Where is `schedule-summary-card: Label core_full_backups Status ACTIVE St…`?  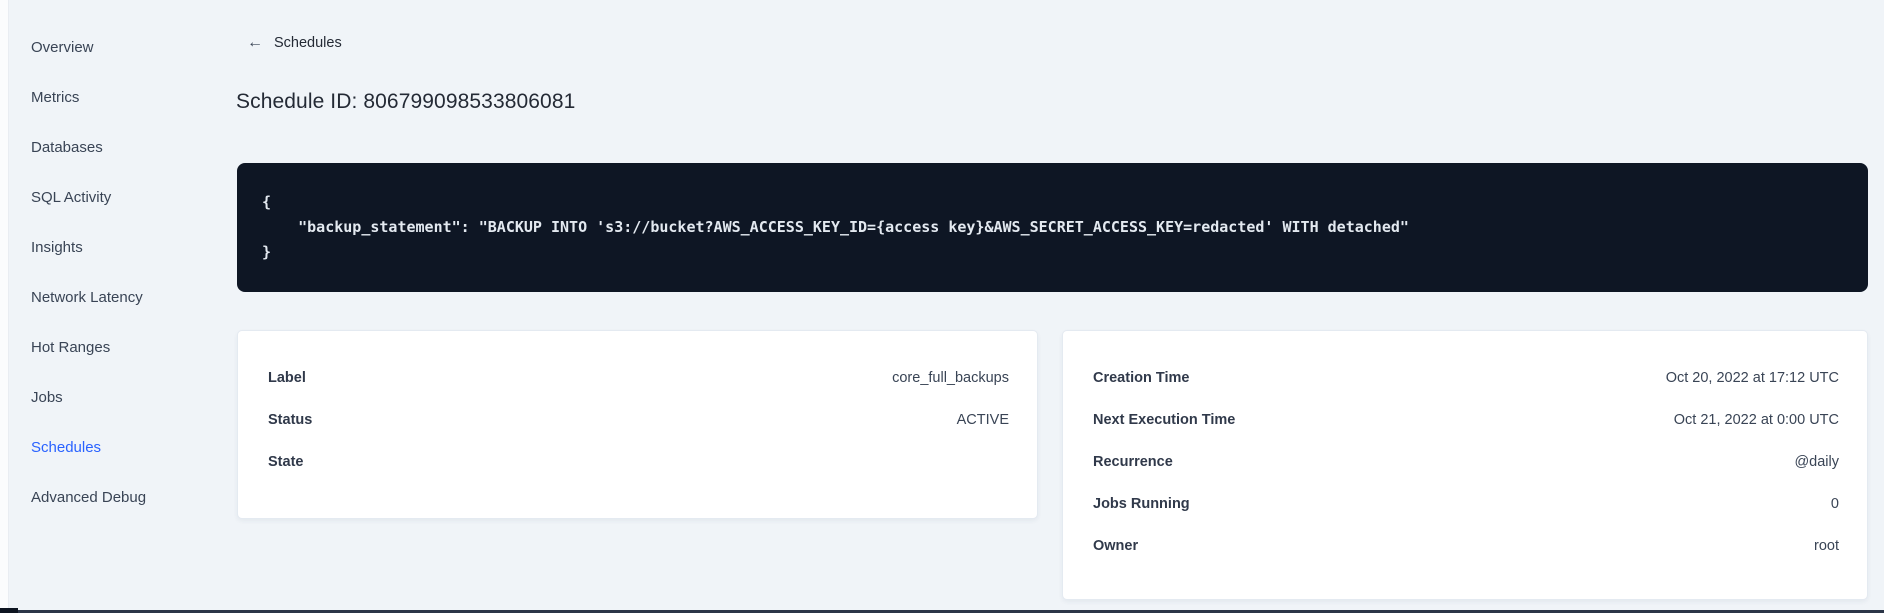 schedule-summary-card: Label core_full_backups Status ACTIVE St… is located at coordinates (637, 424).